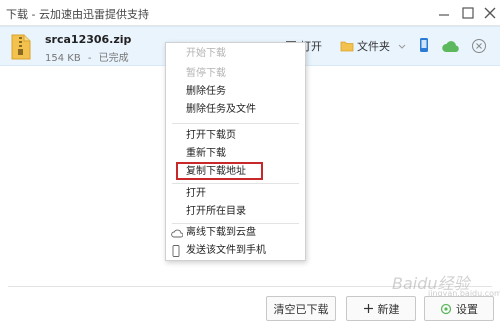 Image resolution: width=500 pixels, height=326 pixels. I want to click on minimize-icon, so click(444, 15).